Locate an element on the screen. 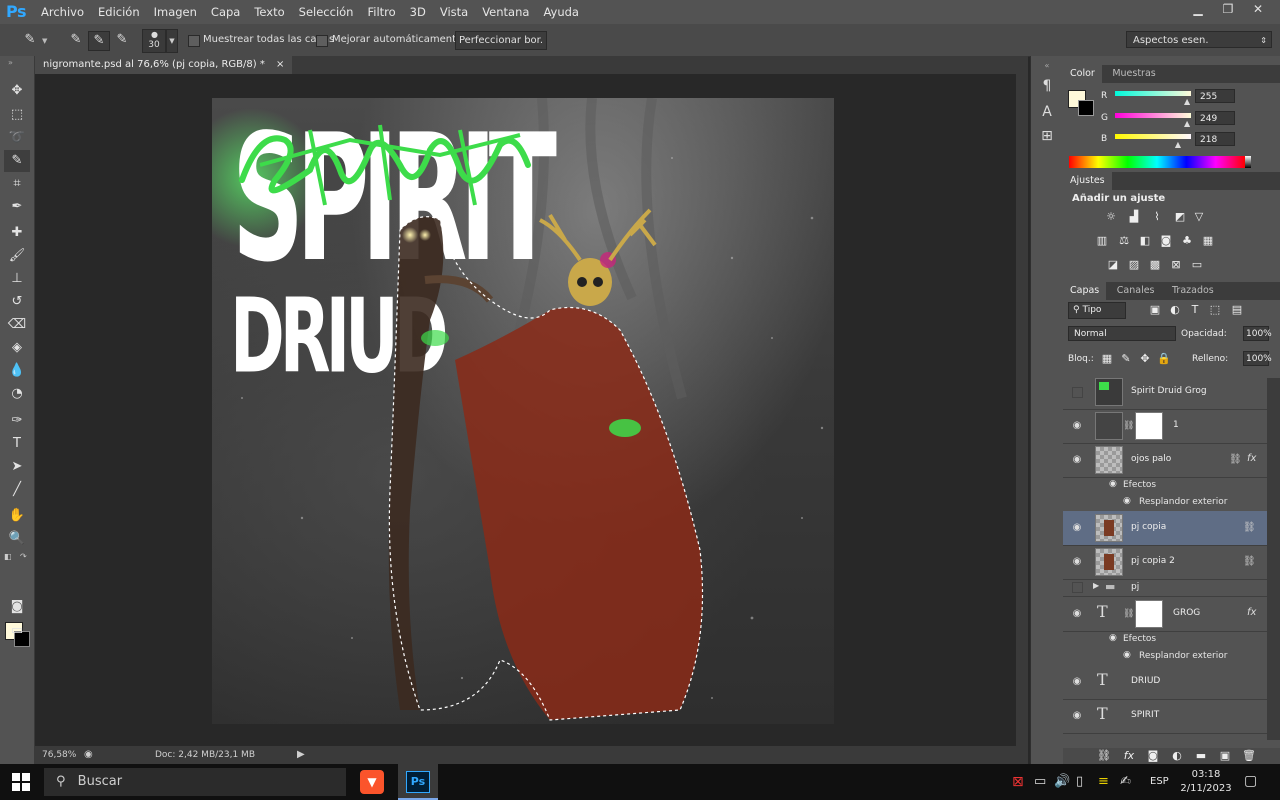 Image resolution: width=1280 pixels, height=800 pixels. effect-eye-icon: ◉ is located at coordinates (1127, 655).